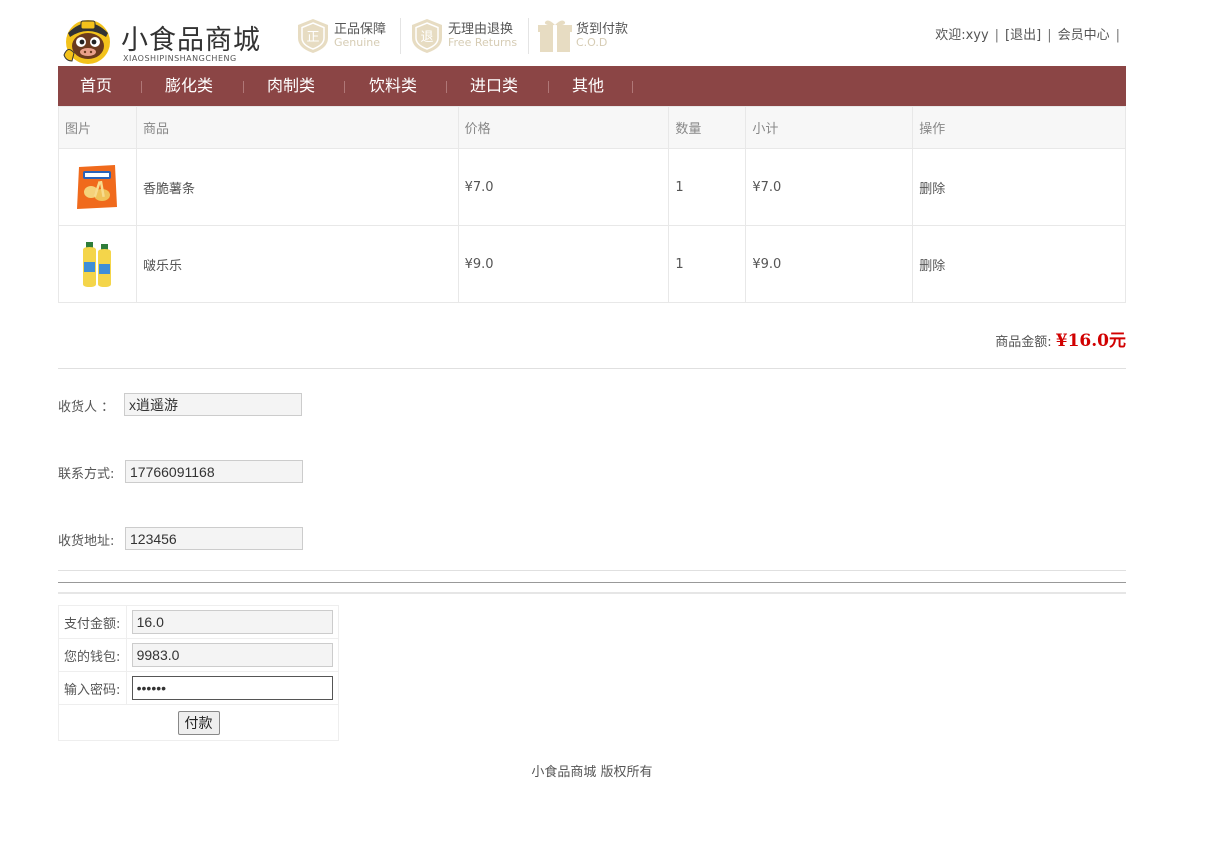 Image resolution: width=1206 pixels, height=843 pixels. I want to click on nav-item-meat: 肉制类, so click(291, 86).